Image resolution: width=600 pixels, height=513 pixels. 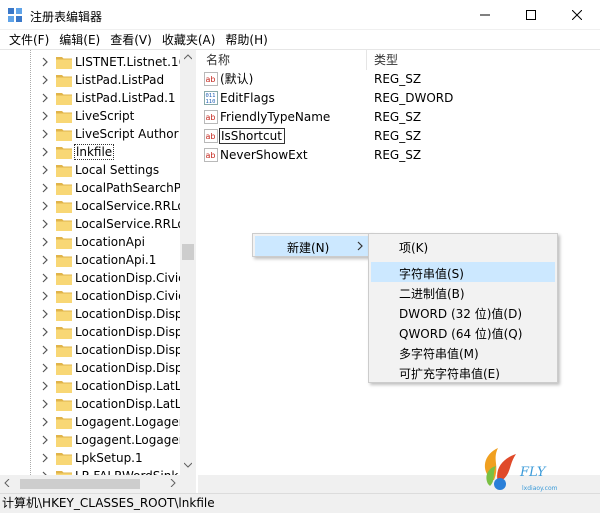 I want to click on tree-item-label: lnkfile, so click(x=94, y=152).